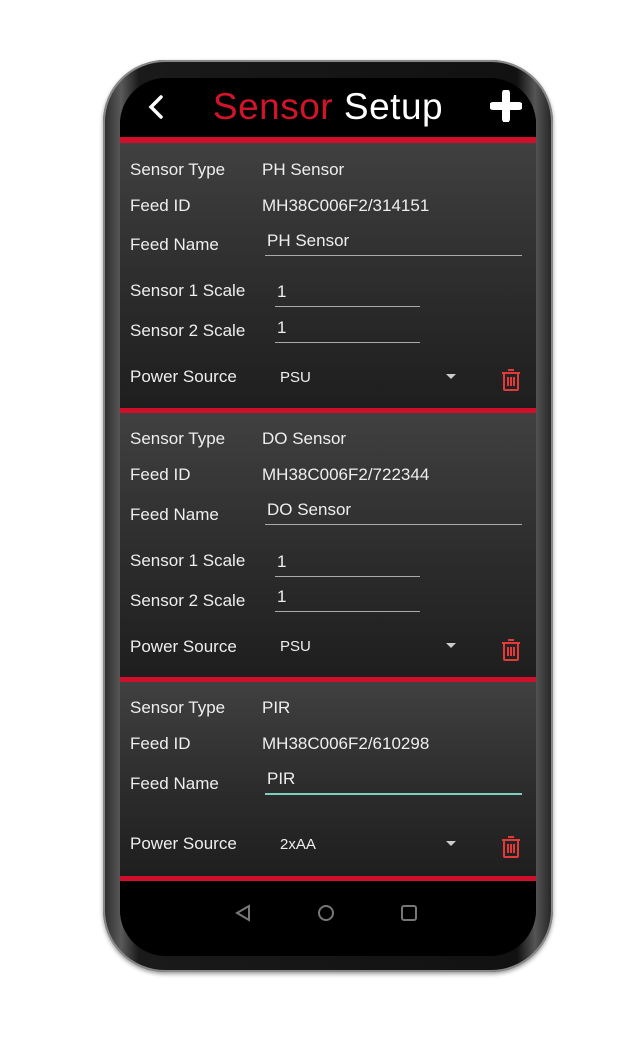 This screenshot has height=1055, width=624. Describe the element at coordinates (409, 913) in the screenshot. I see `recents-square-icon` at that location.